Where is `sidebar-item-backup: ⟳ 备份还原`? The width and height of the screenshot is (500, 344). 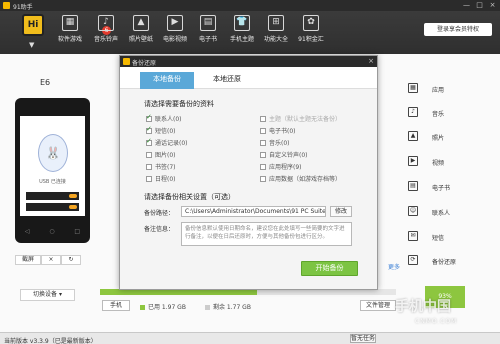
sidebar-item-backup: ⟳ 备份还原 is located at coordinates (438, 261).